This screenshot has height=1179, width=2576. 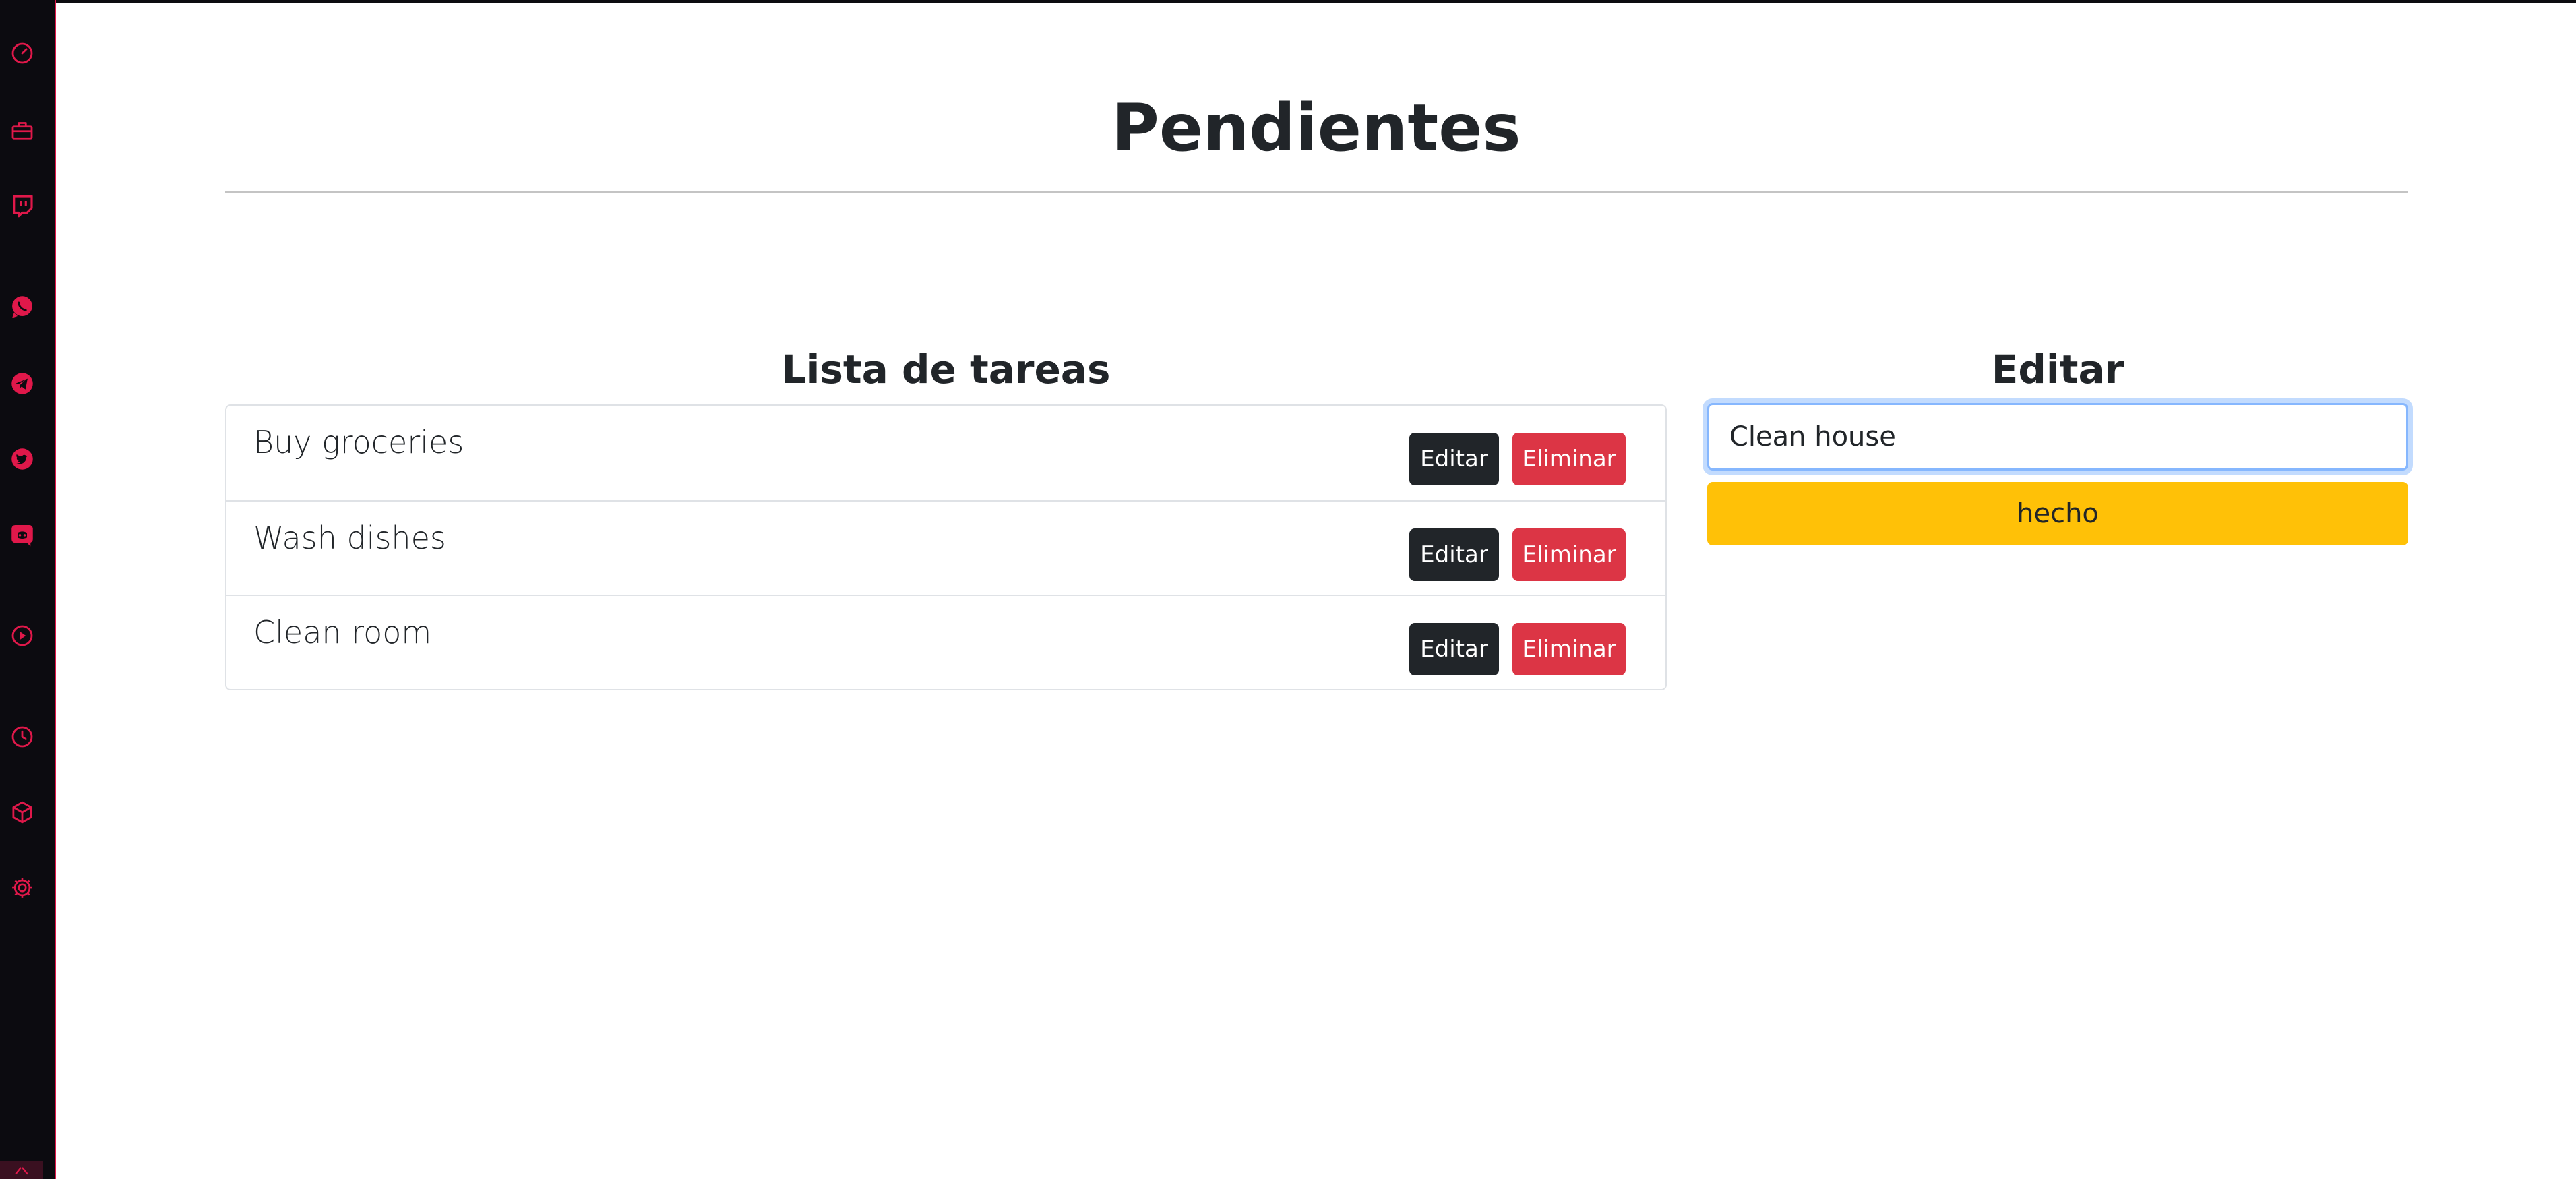 What do you see at coordinates (22, 307) in the screenshot?
I see `whatsapp-icon` at bounding box center [22, 307].